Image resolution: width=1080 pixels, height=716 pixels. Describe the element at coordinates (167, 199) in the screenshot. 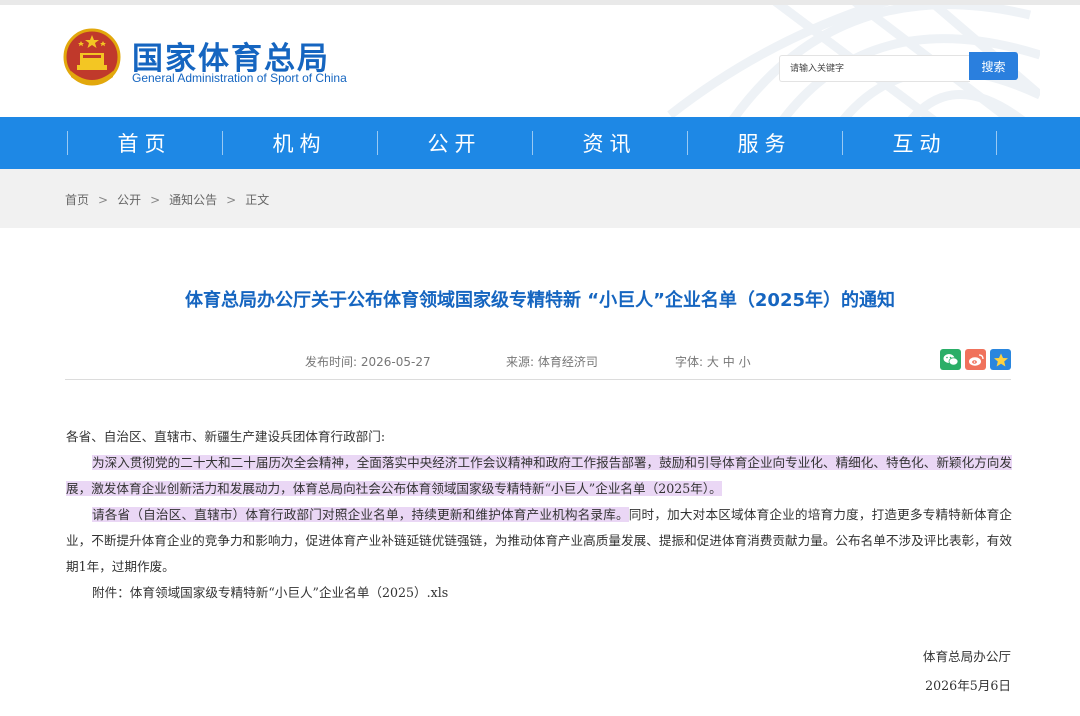

I see `breadcrumb: 首页 > 公开 > 通知公告 > 正文` at that location.